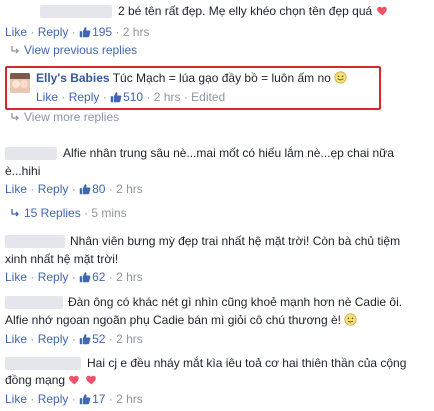  What do you see at coordinates (73, 50) in the screenshot?
I see `view-previous-replies: View previous replies` at bounding box center [73, 50].